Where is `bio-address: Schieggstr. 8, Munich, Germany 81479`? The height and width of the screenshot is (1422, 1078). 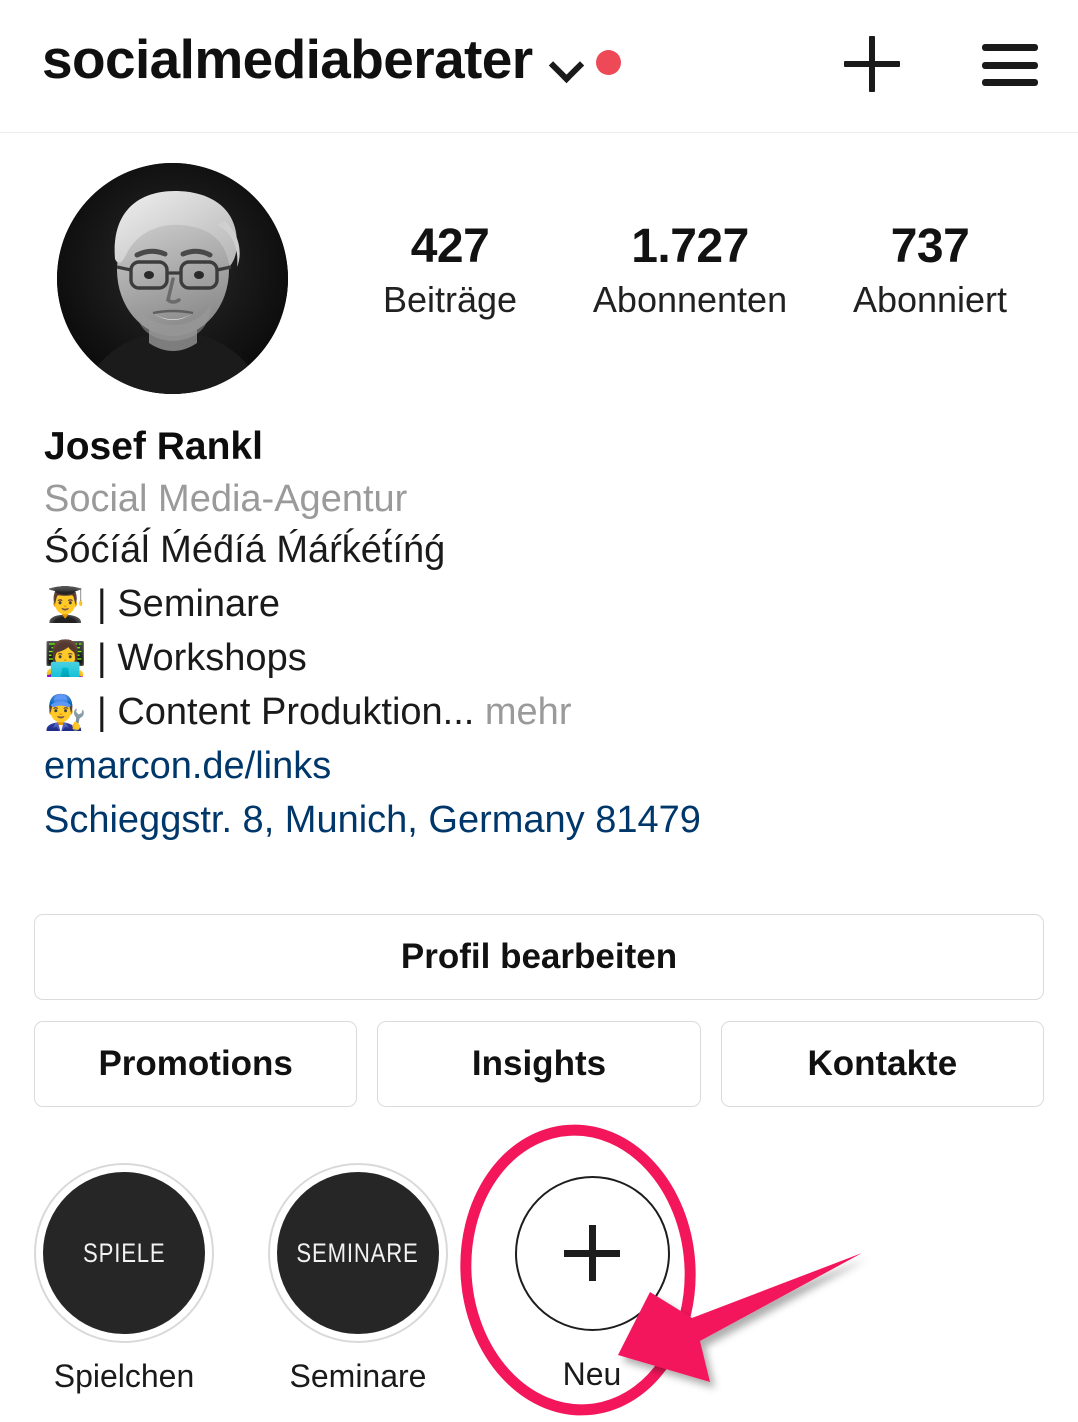
bio-address: Schieggstr. 8, Munich, Germany 81479 is located at coordinates (544, 821).